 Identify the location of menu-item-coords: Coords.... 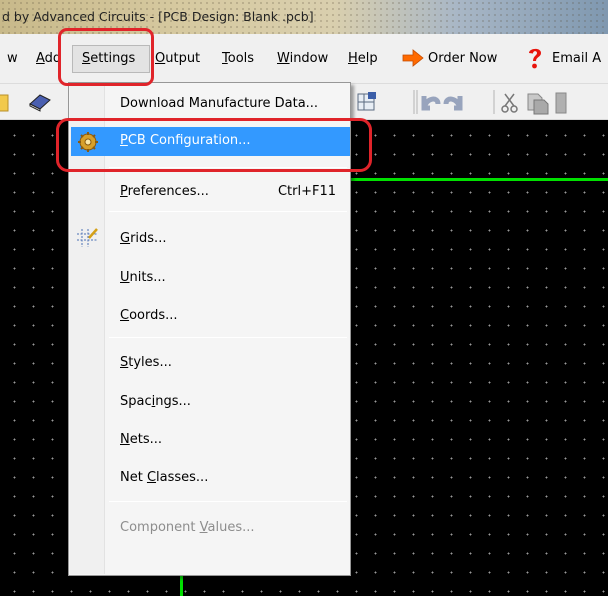
(210, 316).